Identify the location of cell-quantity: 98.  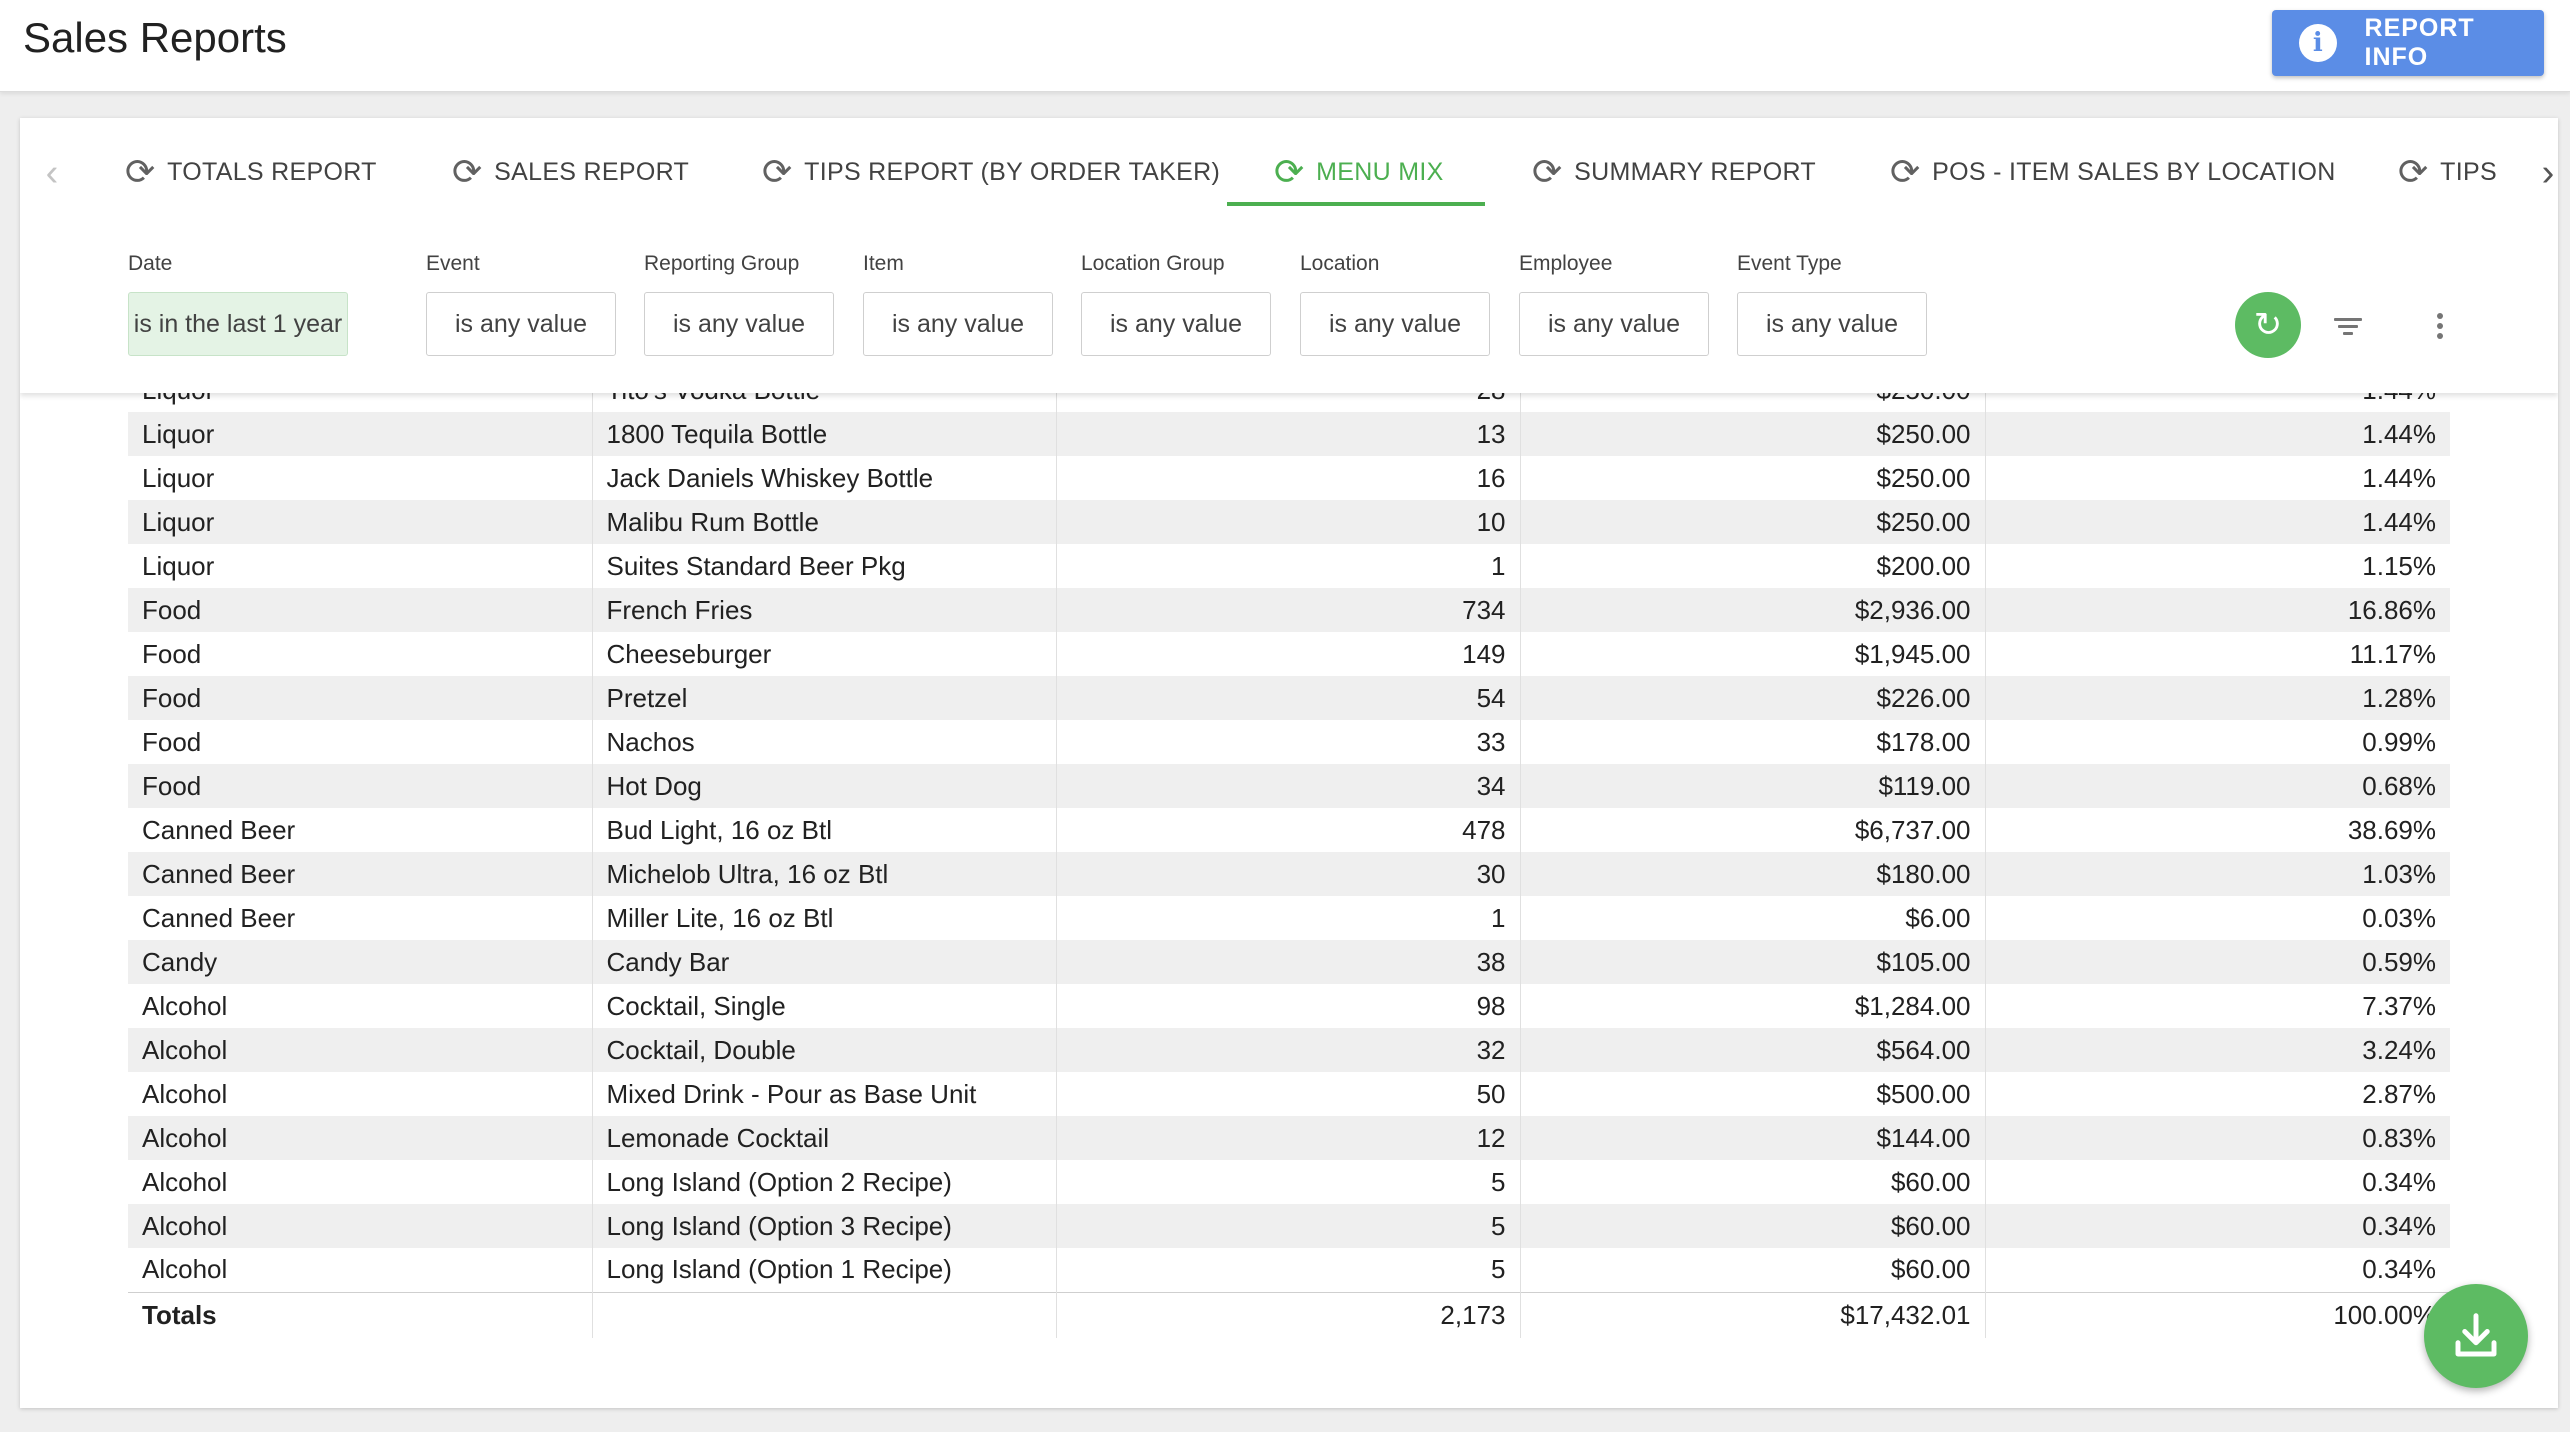
(1288, 1006).